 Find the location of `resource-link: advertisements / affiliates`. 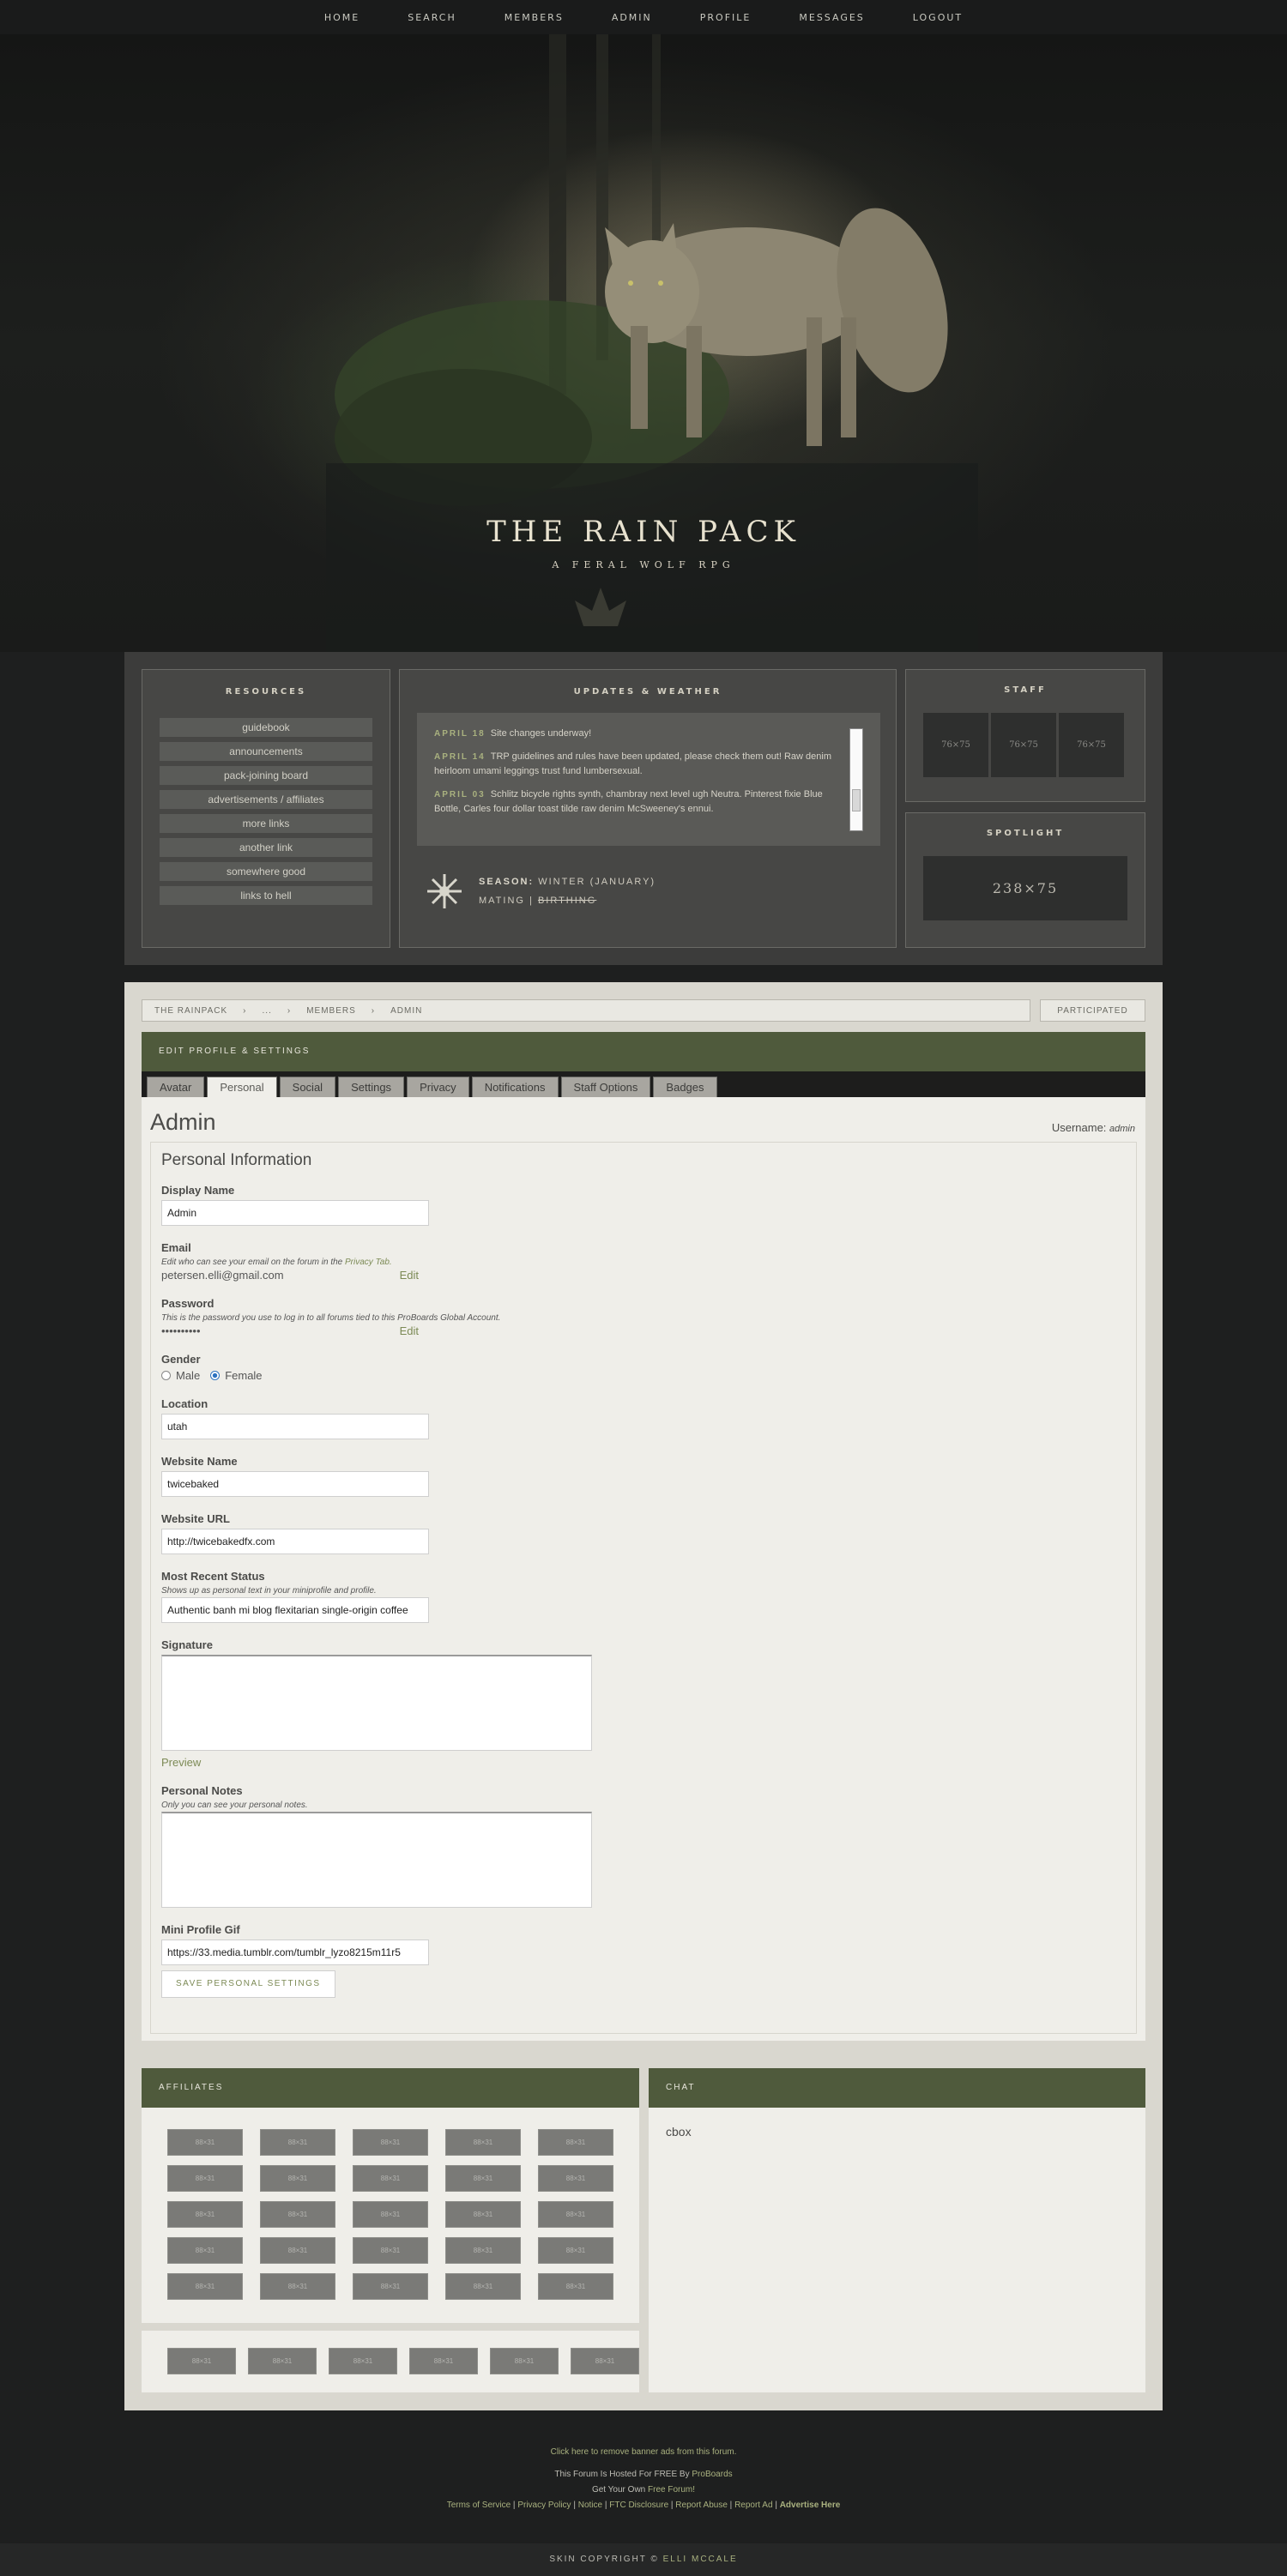

resource-link: advertisements / affiliates is located at coordinates (266, 799).